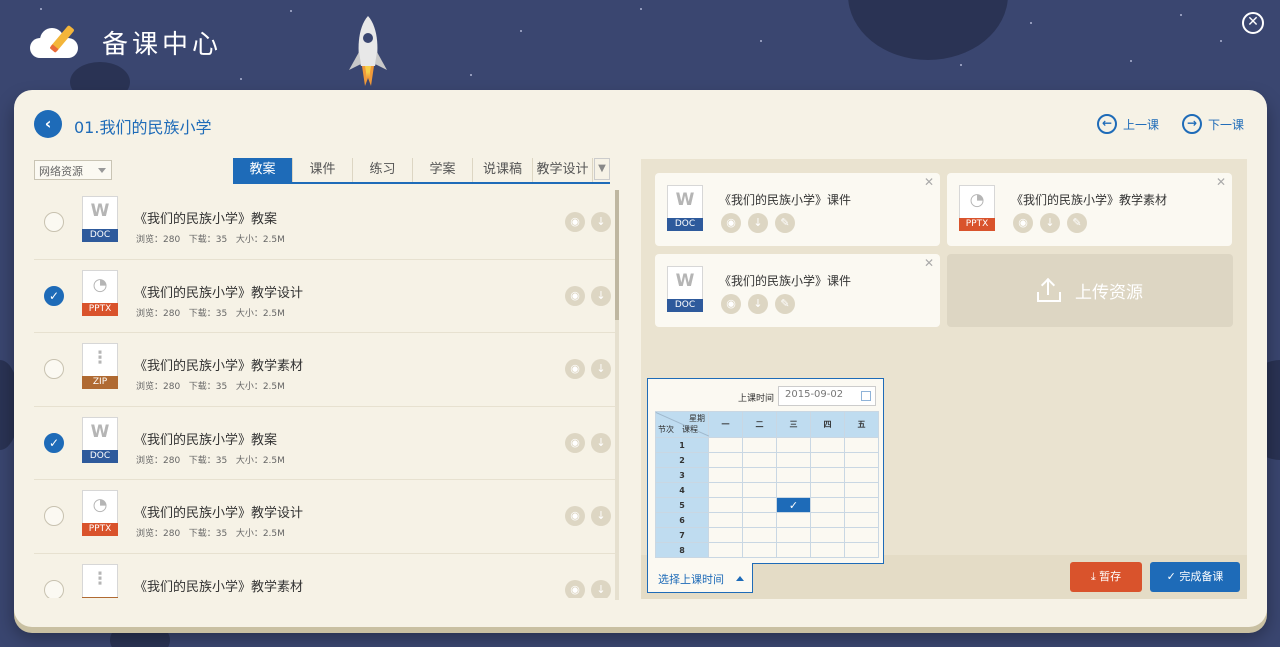 The width and height of the screenshot is (1280, 647). I want to click on finish-prep-button: ✓ 完成备课, so click(1195, 577).